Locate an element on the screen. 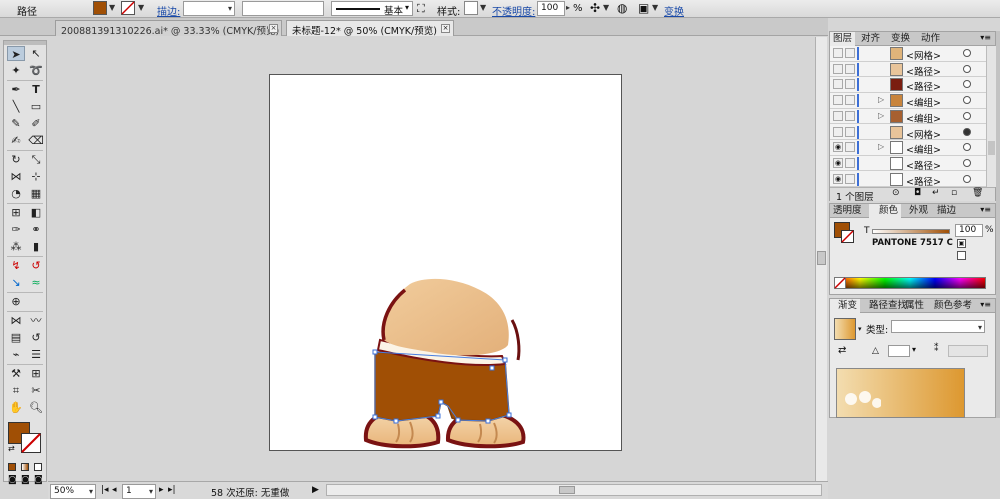 Image resolution: width=1000 pixels, height=499 pixels. doc-tab-2: 未标题-12* @ 50% (CMYK/预览) × is located at coordinates (370, 28).